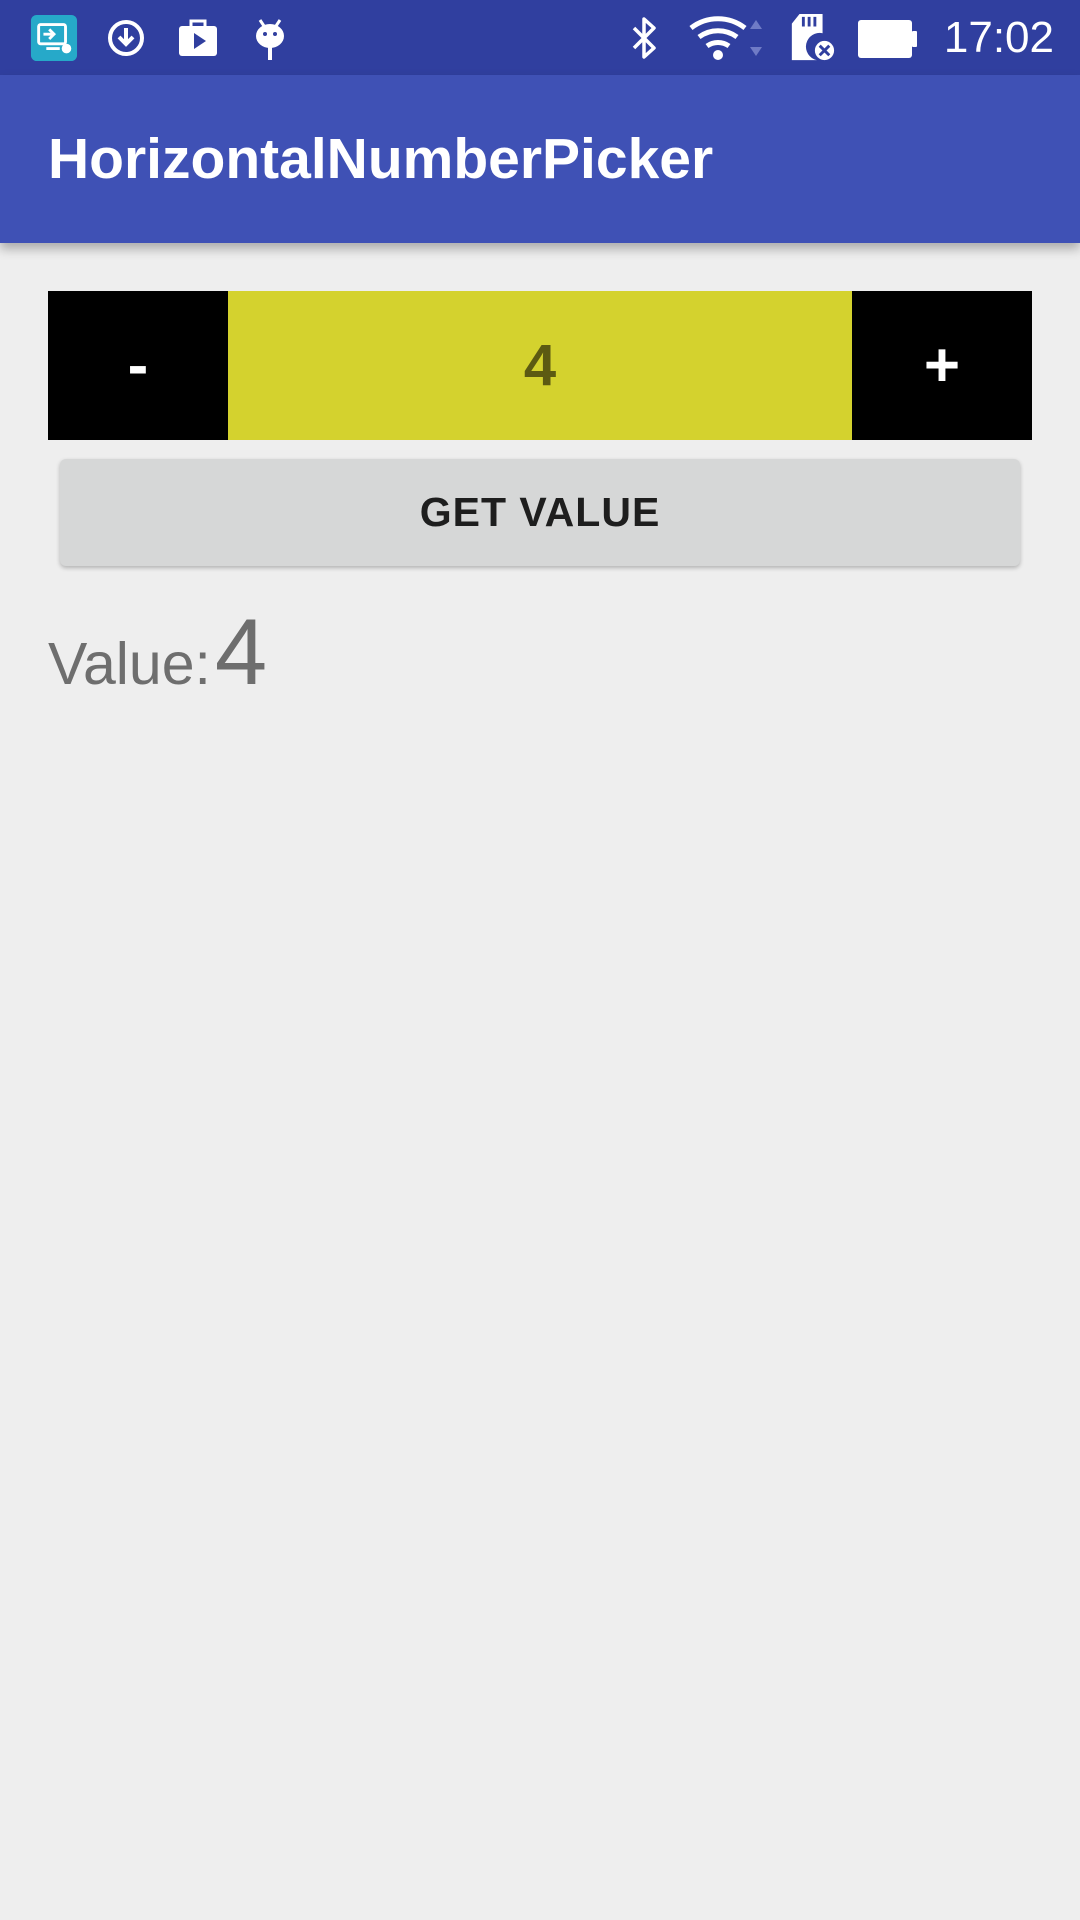  I want to click on android-debug-icon, so click(270, 38).